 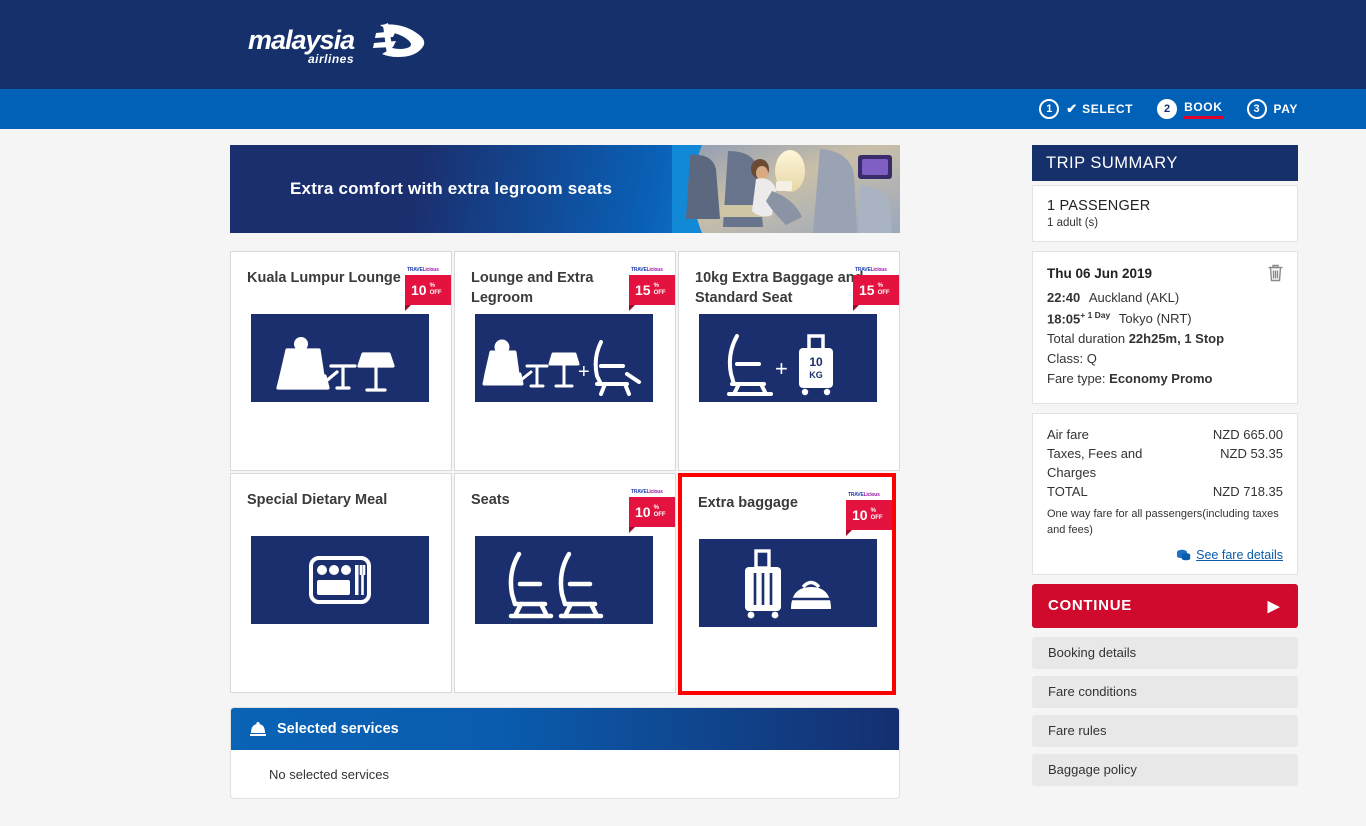 What do you see at coordinates (1064, 319) in the screenshot?
I see `arrive-time: 18:05` at bounding box center [1064, 319].